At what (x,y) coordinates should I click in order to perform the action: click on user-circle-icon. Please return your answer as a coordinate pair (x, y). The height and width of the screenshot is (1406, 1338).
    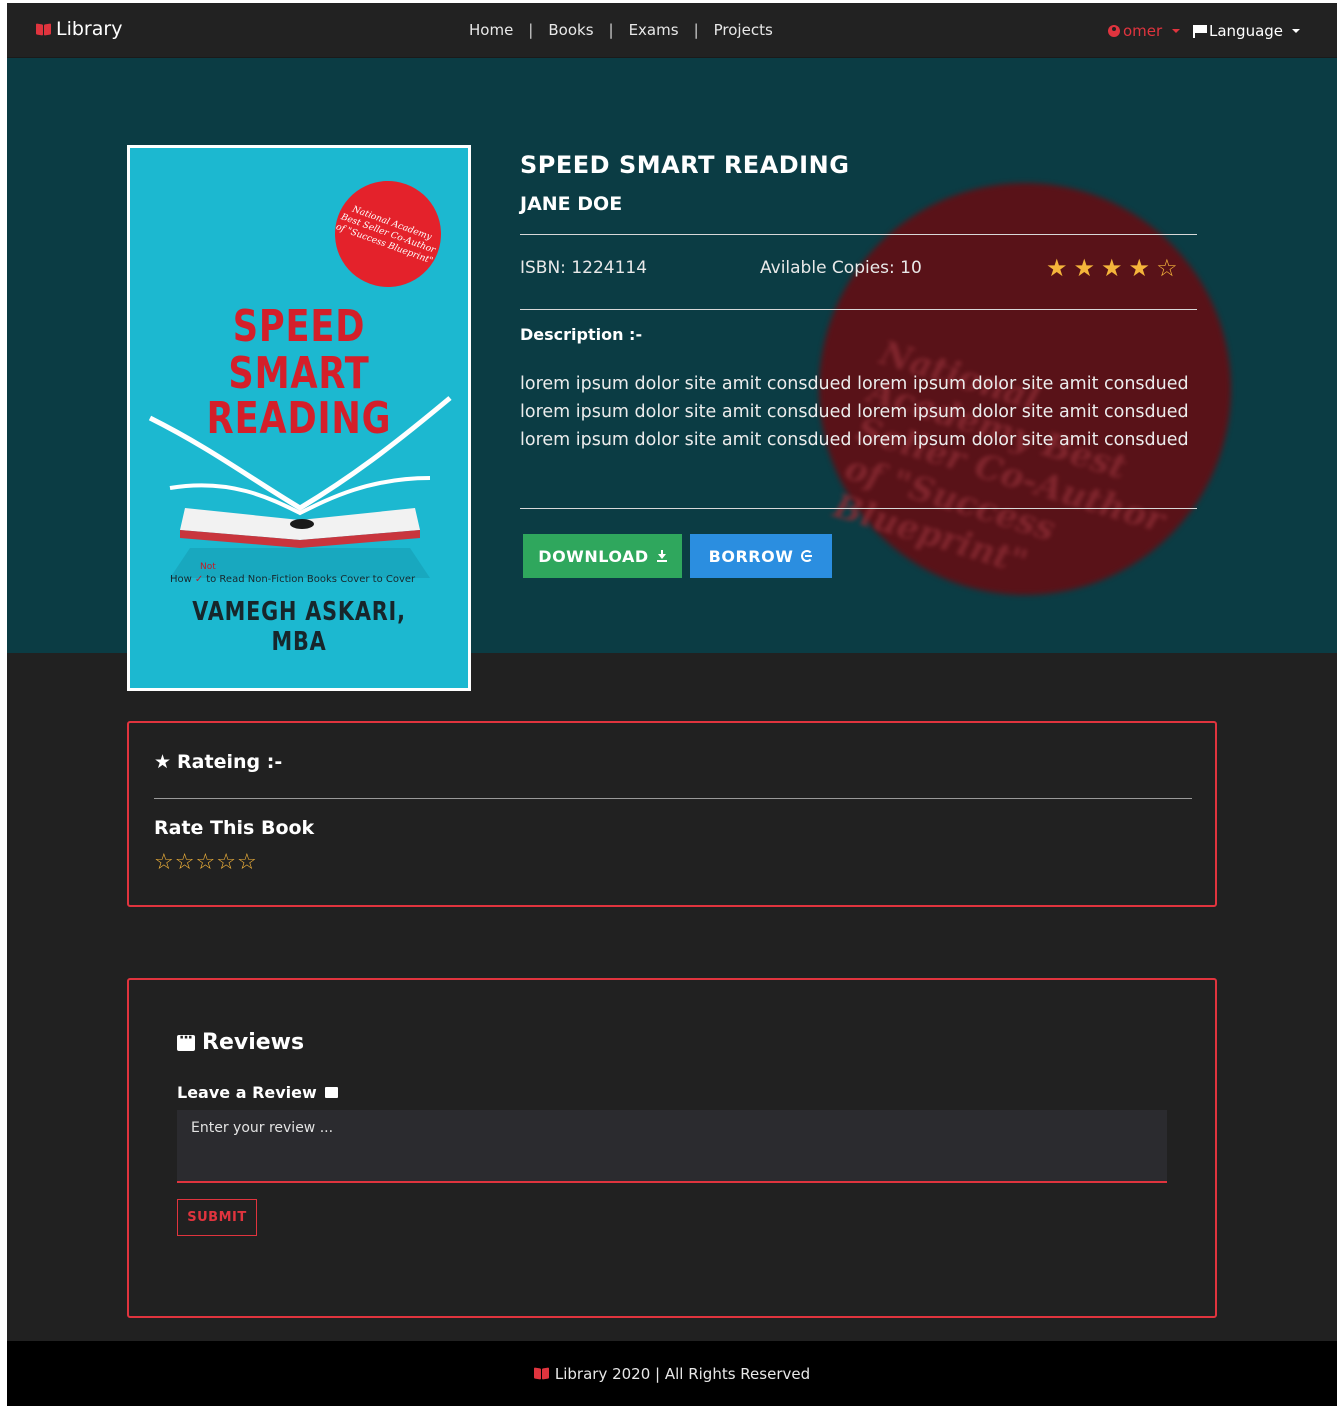
    Looking at the image, I should click on (1114, 31).